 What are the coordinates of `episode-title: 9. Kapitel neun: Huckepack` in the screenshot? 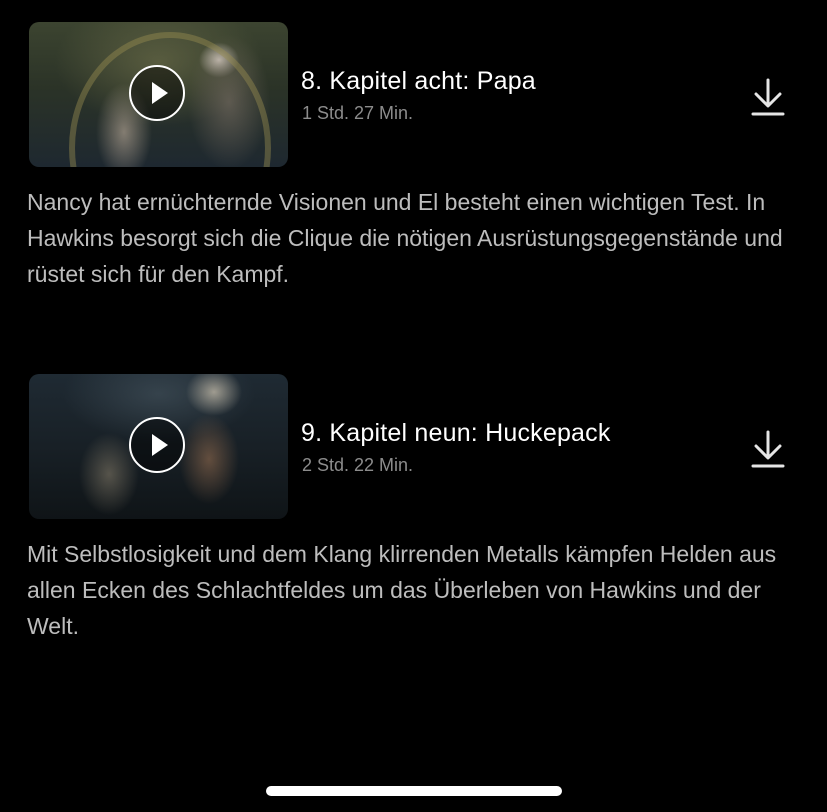 It's located at (456, 433).